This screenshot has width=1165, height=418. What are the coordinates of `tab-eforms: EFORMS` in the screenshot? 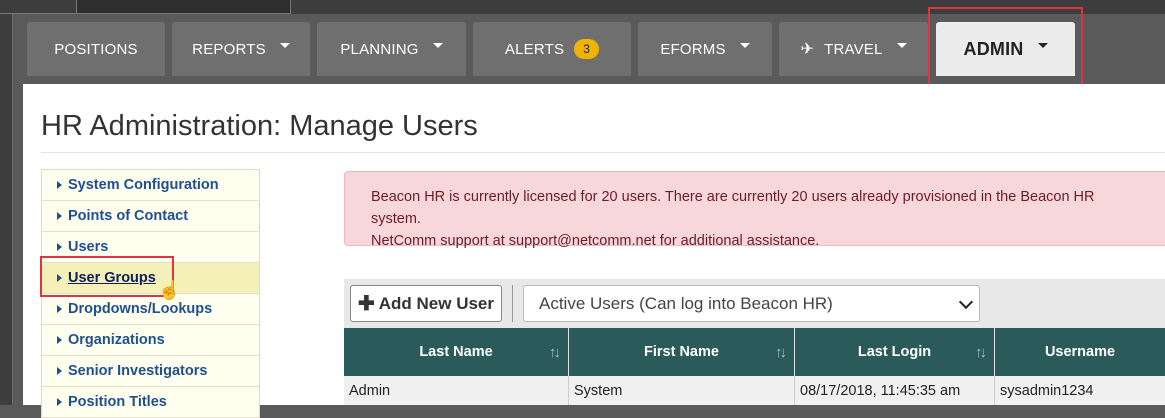 It's located at (705, 49).